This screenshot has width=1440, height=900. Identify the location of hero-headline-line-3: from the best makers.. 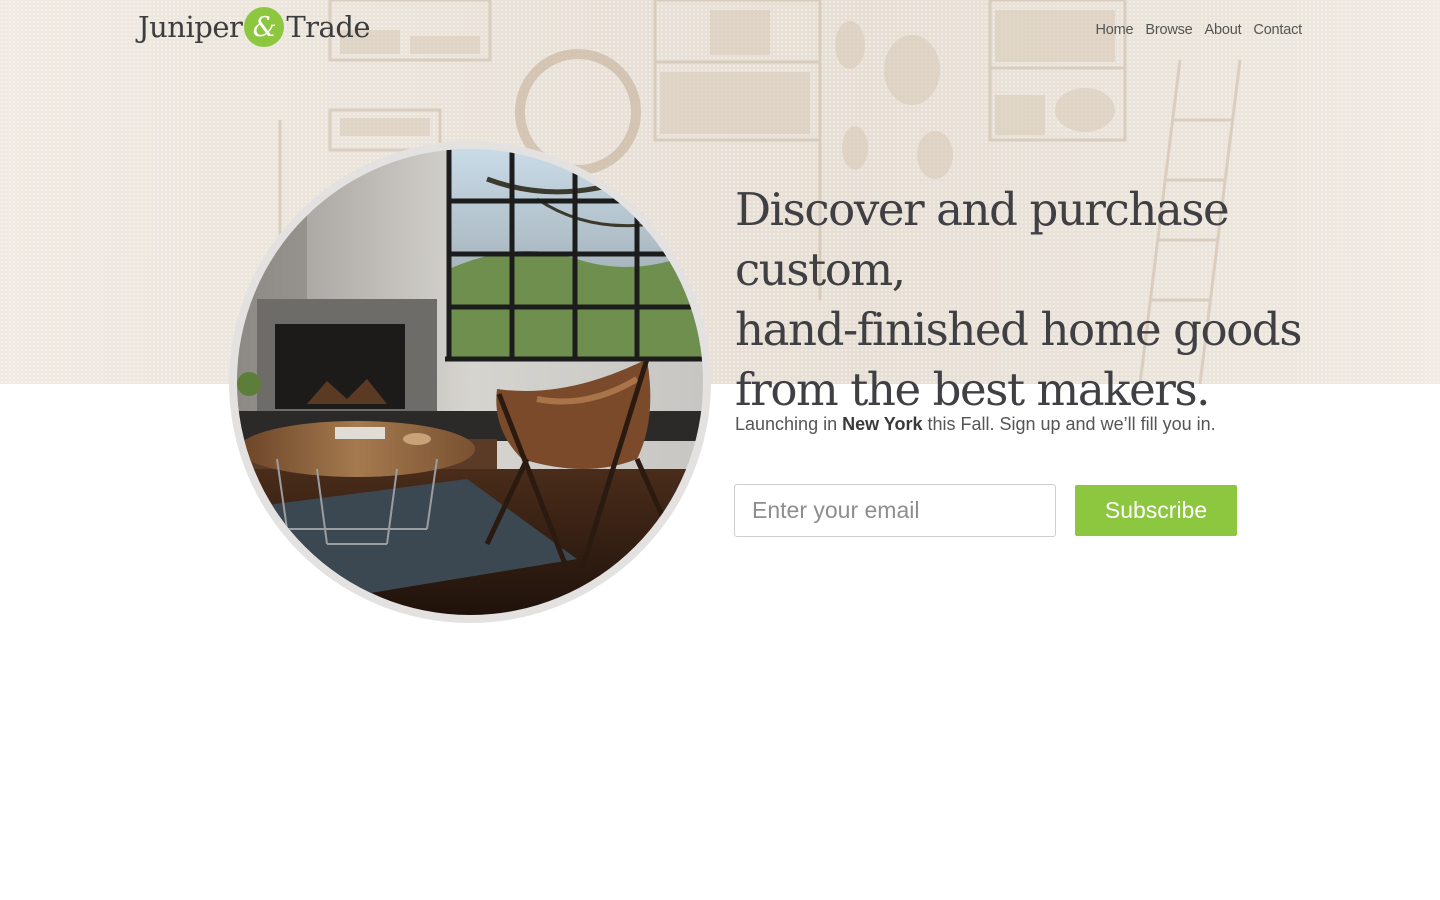
(972, 389).